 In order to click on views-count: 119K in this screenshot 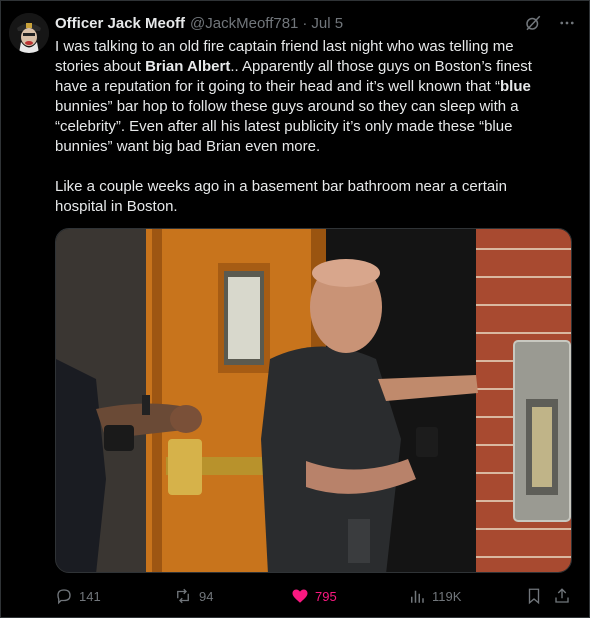, I will do `click(447, 596)`.